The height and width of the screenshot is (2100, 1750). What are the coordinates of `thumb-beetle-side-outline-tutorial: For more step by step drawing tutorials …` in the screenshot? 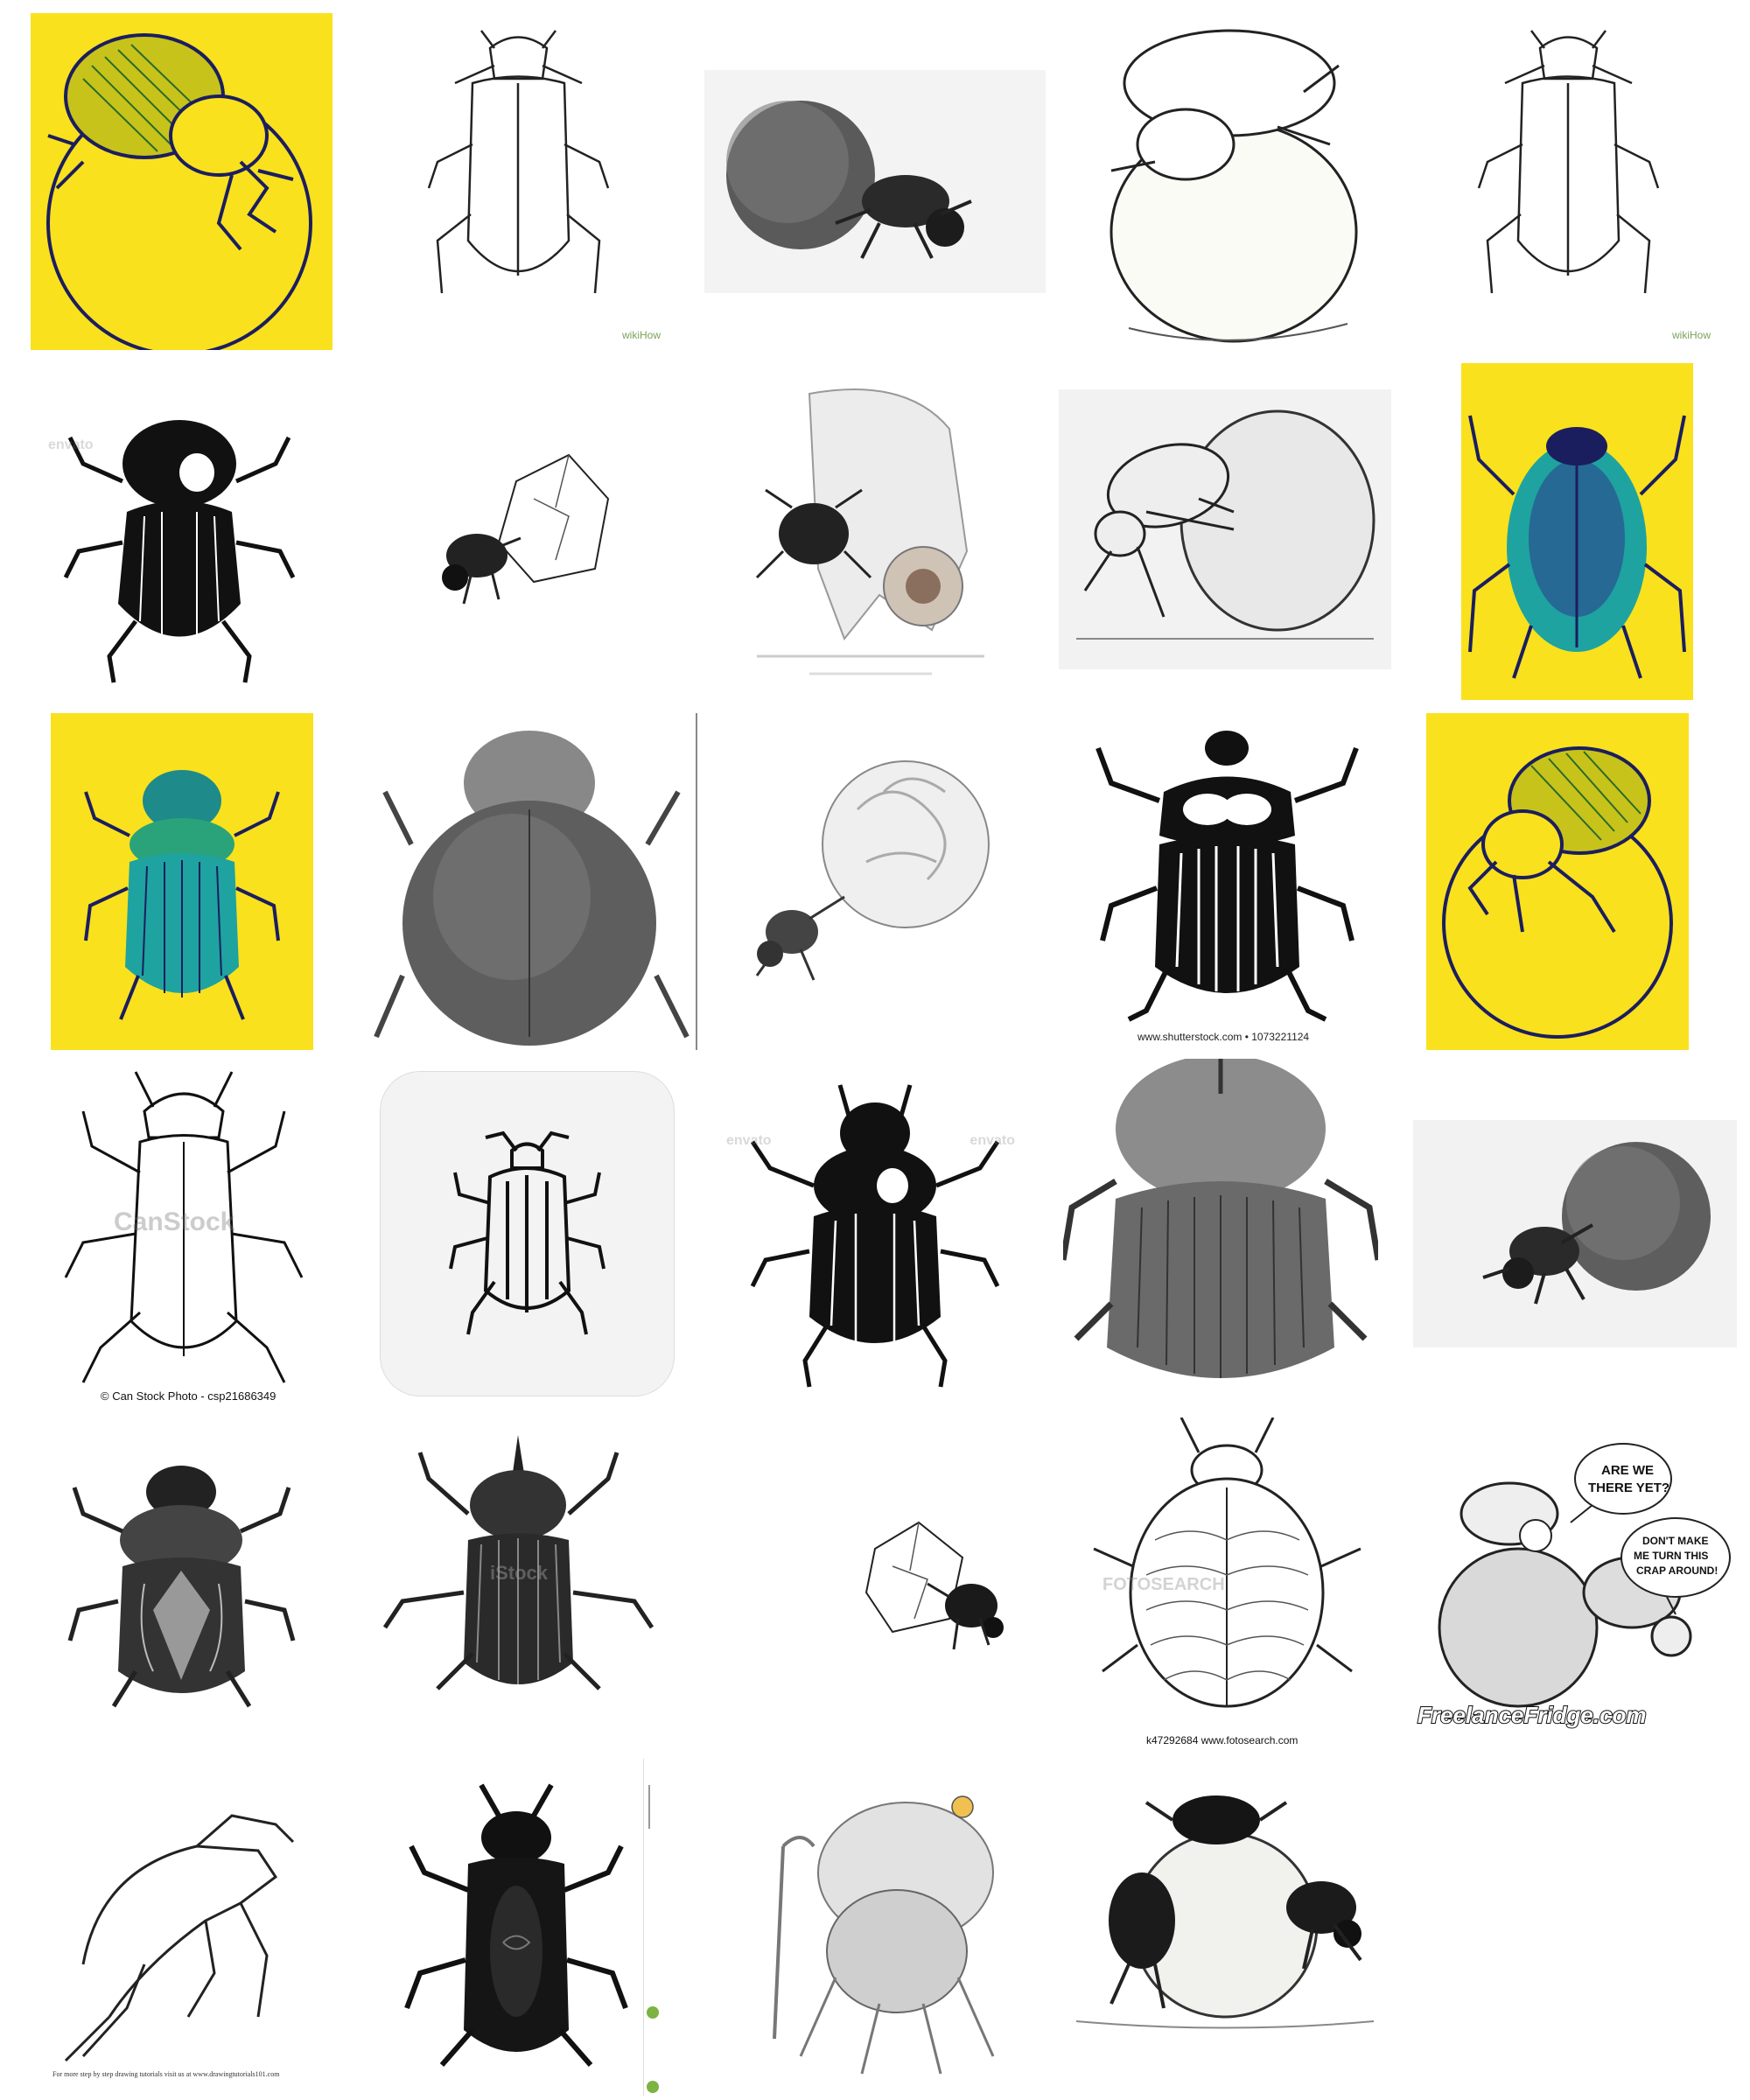 It's located at (181, 1925).